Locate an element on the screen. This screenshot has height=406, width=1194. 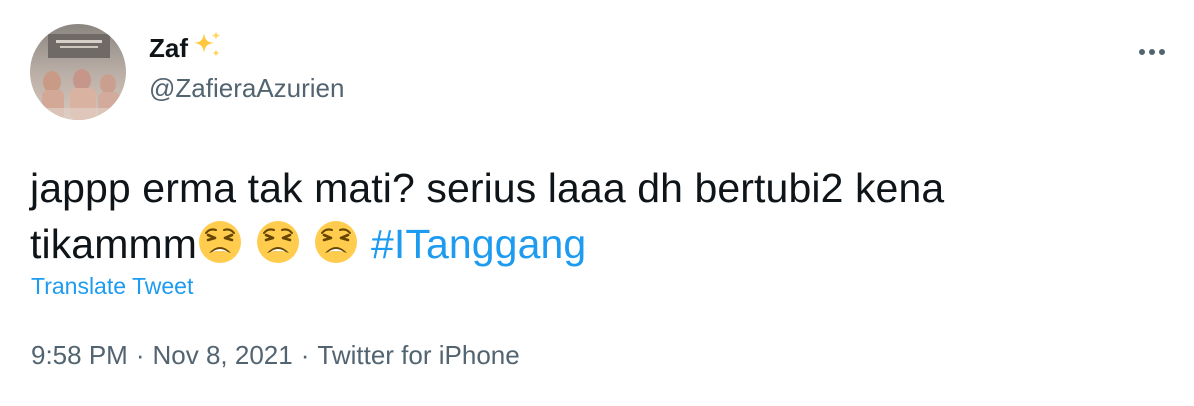
tweet-time: 9:58 PM is located at coordinates (79, 355).